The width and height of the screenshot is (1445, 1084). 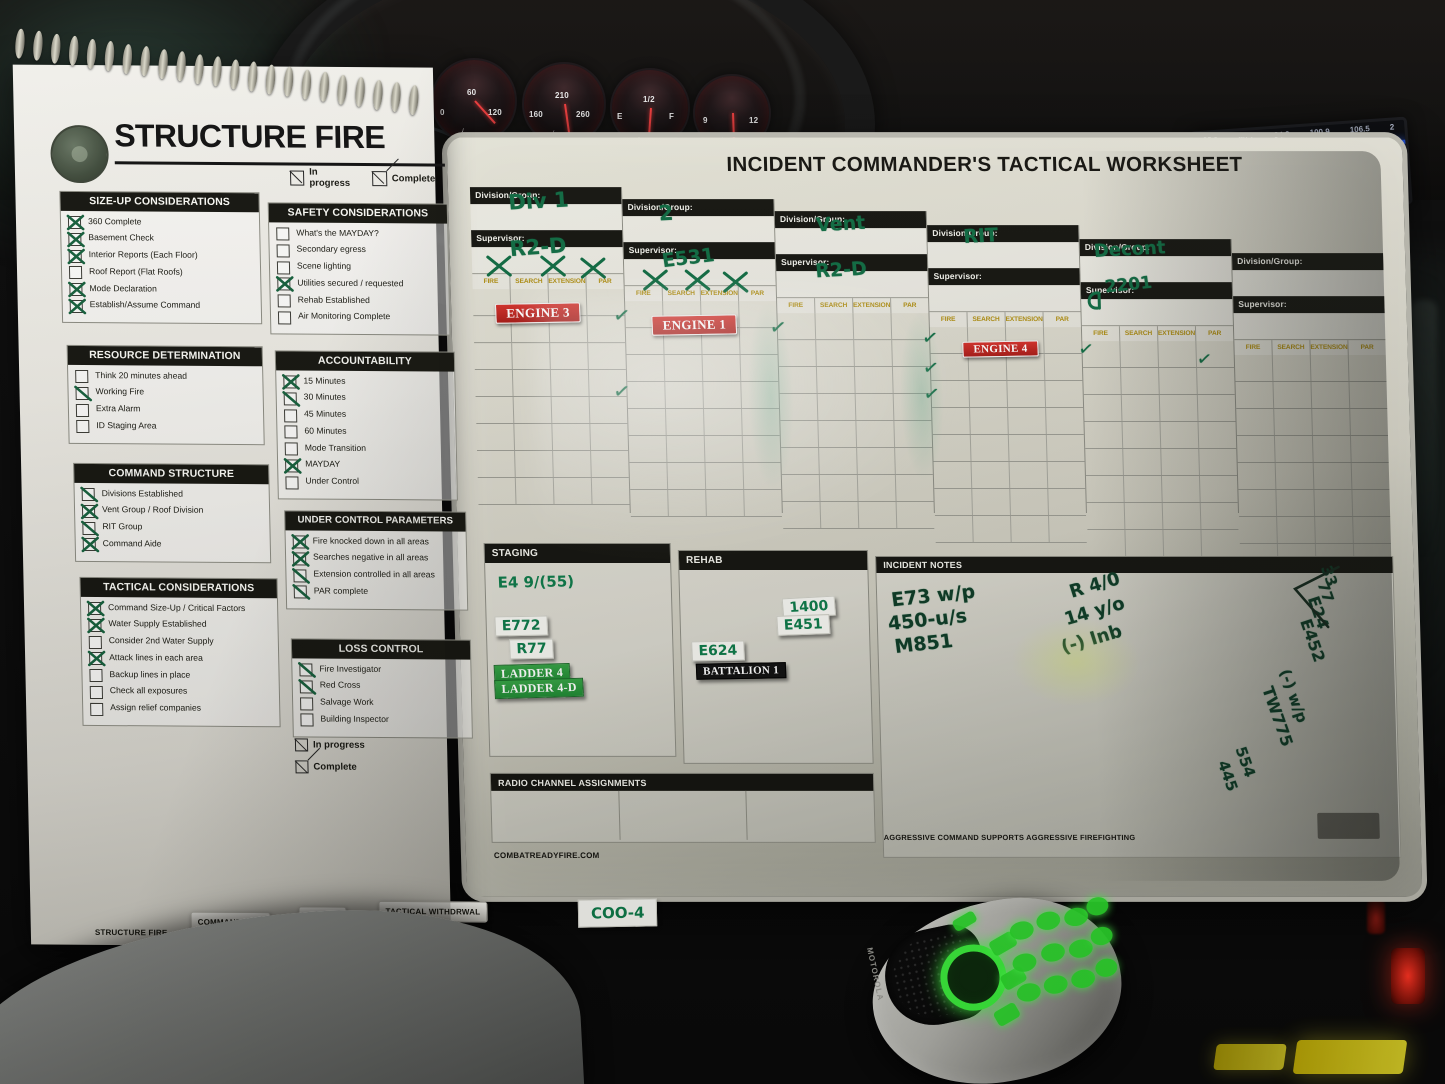 I want to click on checklist-item: Extra Alarm, so click(x=166, y=410).